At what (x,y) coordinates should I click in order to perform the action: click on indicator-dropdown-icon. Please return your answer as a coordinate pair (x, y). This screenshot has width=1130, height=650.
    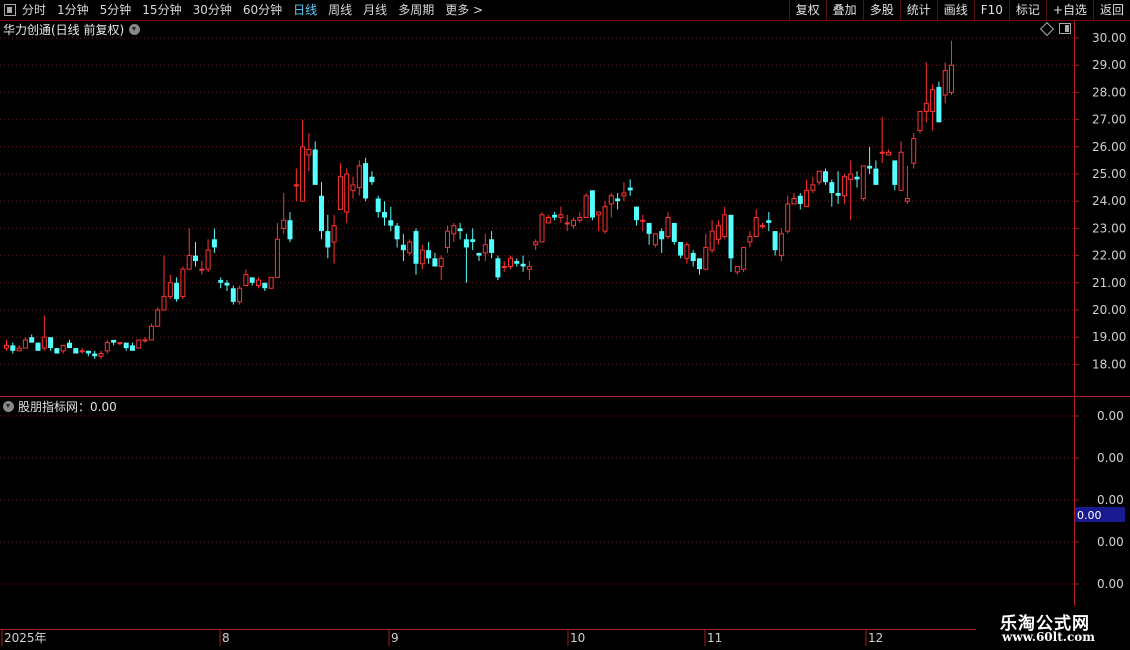
    Looking at the image, I should click on (8, 406).